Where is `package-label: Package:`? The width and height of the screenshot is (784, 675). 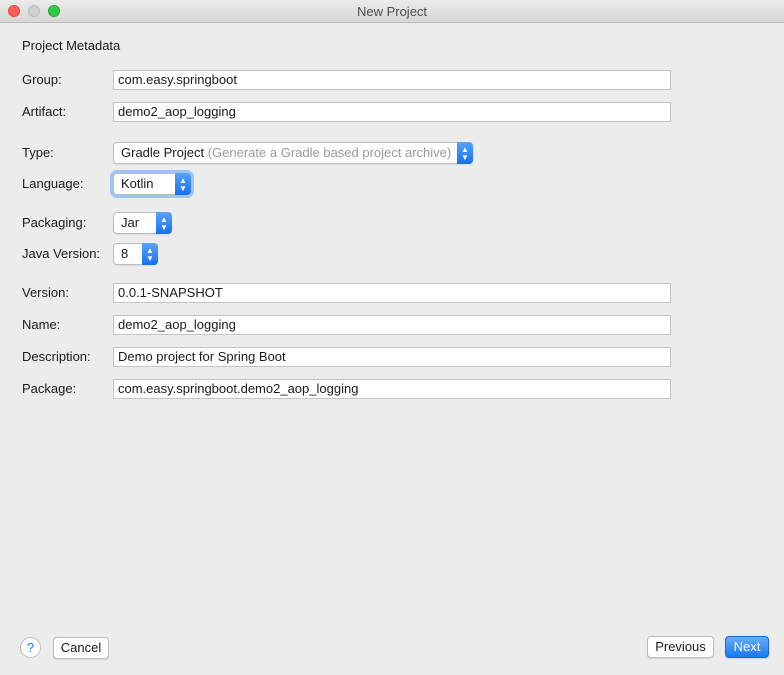 package-label: Package: is located at coordinates (49, 388).